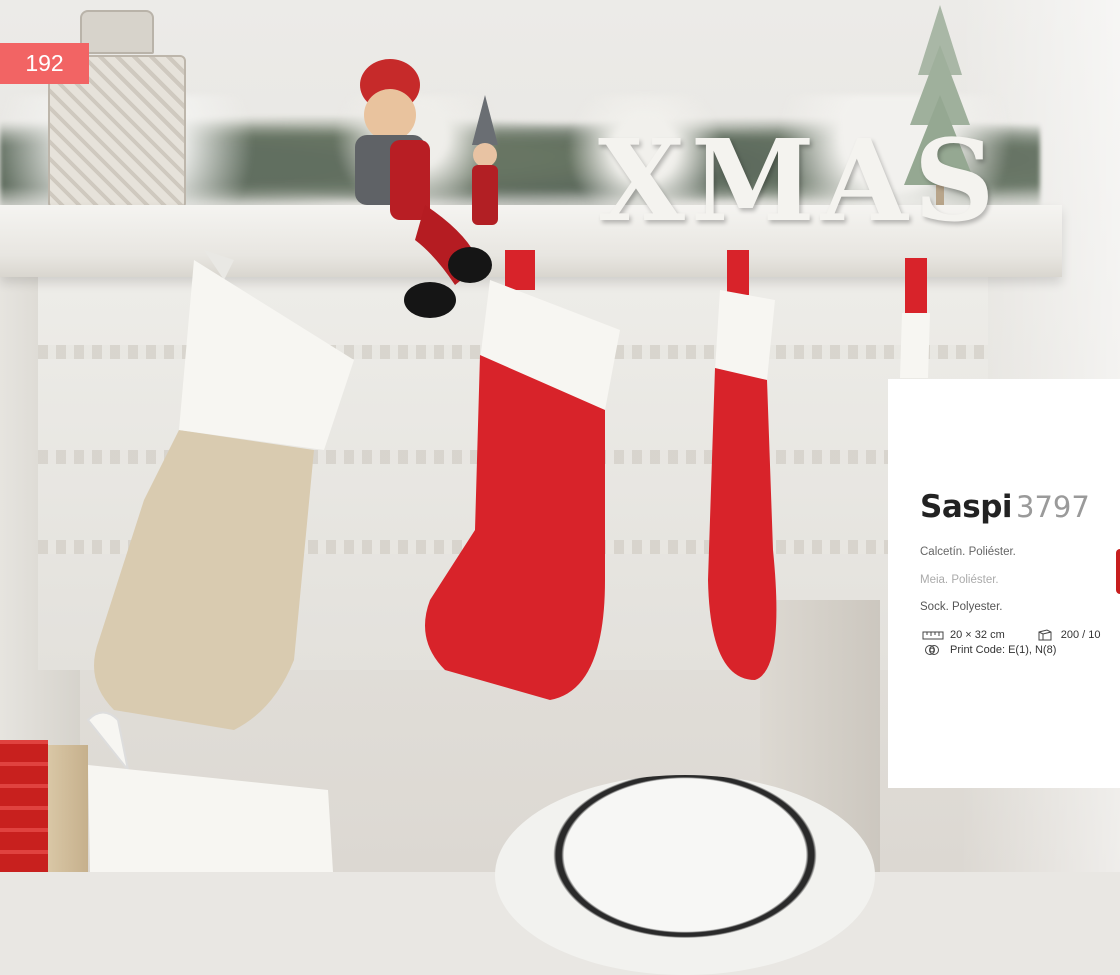 The image size is (1120, 975). Describe the element at coordinates (745, 465) in the screenshot. I see `red-stocking-medium` at that location.